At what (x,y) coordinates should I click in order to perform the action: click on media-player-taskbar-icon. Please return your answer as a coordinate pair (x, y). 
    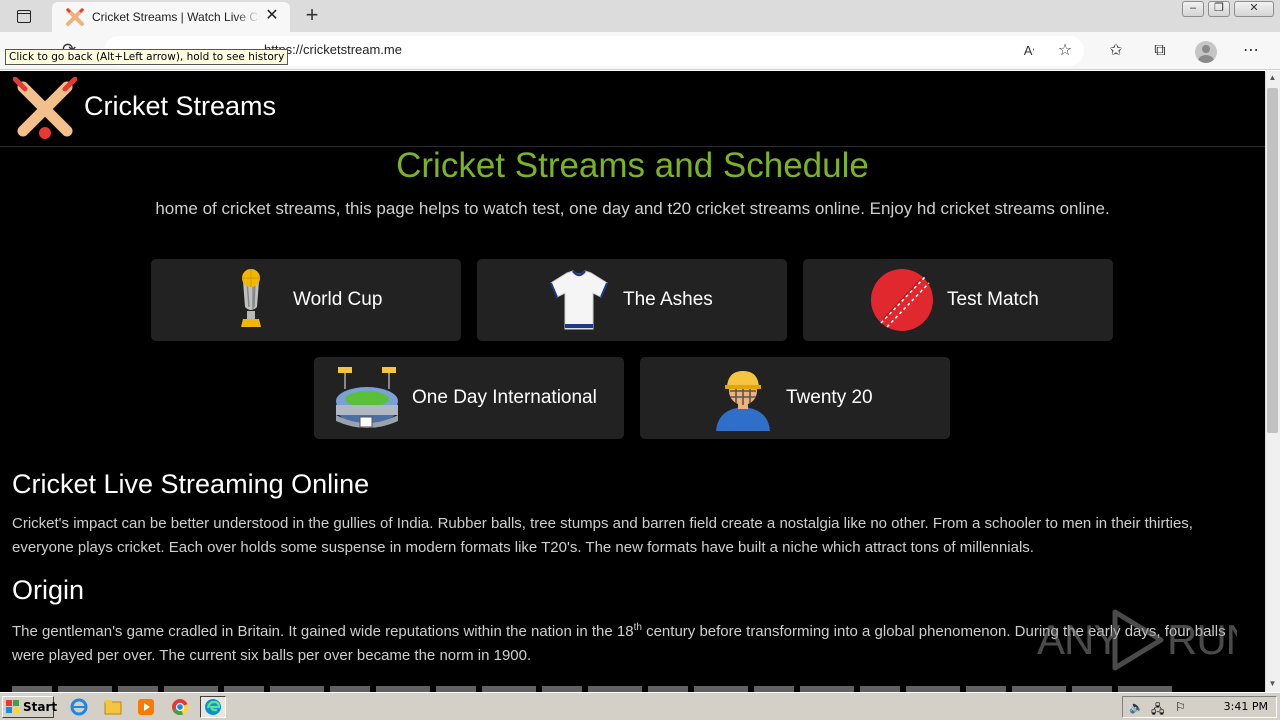
    Looking at the image, I should click on (146, 707).